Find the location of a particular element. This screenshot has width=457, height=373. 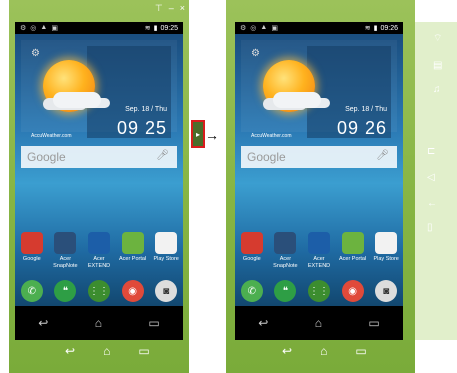

wifi-toggle-icon: ⌔ is located at coordinates (437, 38).